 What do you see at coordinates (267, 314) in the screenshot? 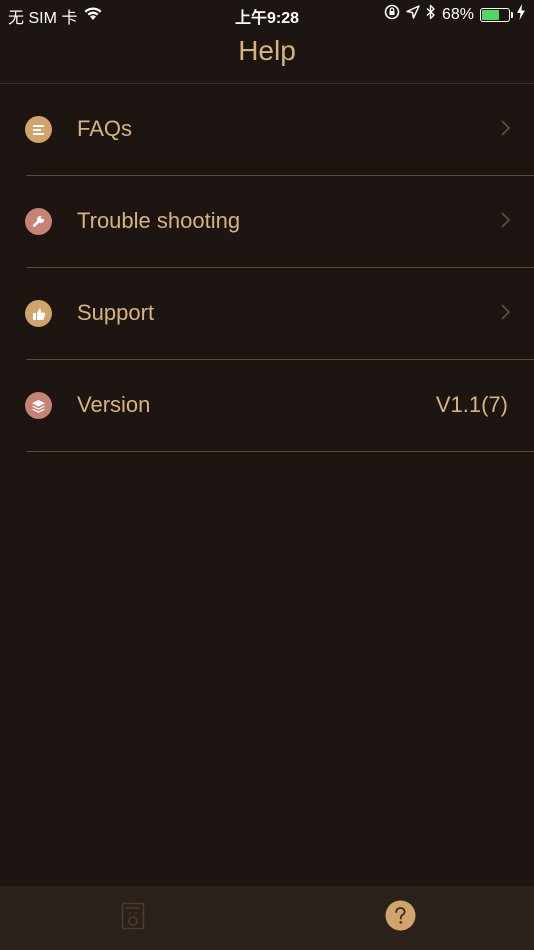
I see `menu-item-support: Support` at bounding box center [267, 314].